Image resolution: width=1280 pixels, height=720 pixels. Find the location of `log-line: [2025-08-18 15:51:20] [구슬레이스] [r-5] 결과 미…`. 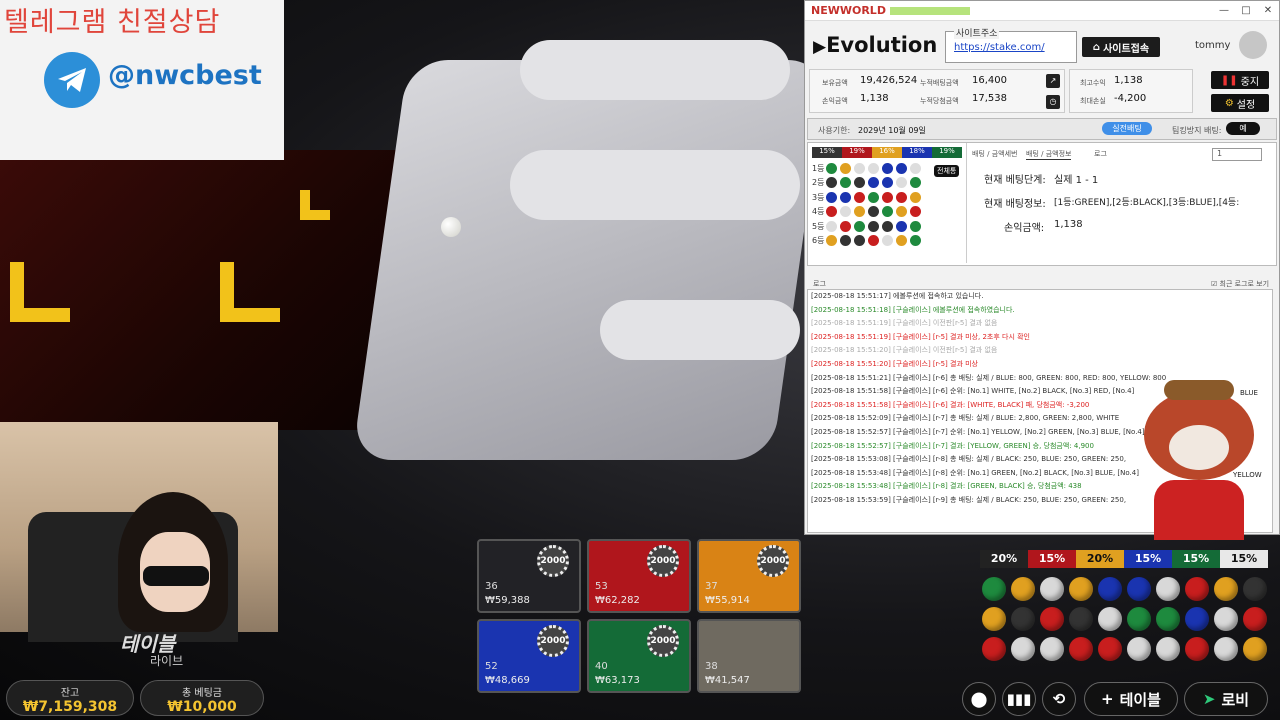

log-line: [2025-08-18 15:51:20] [구슬레이스] [r-5] 결과 미… is located at coordinates (894, 363).